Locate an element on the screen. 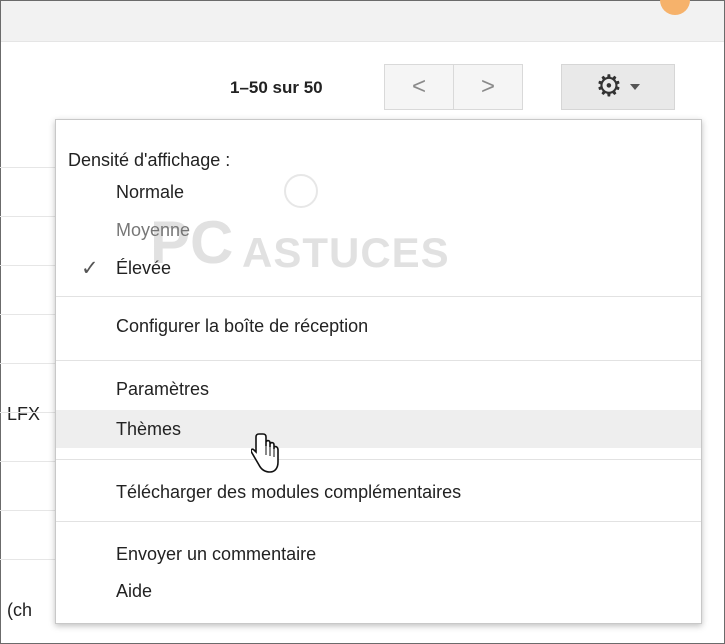  next-page-button: > is located at coordinates (488, 87).